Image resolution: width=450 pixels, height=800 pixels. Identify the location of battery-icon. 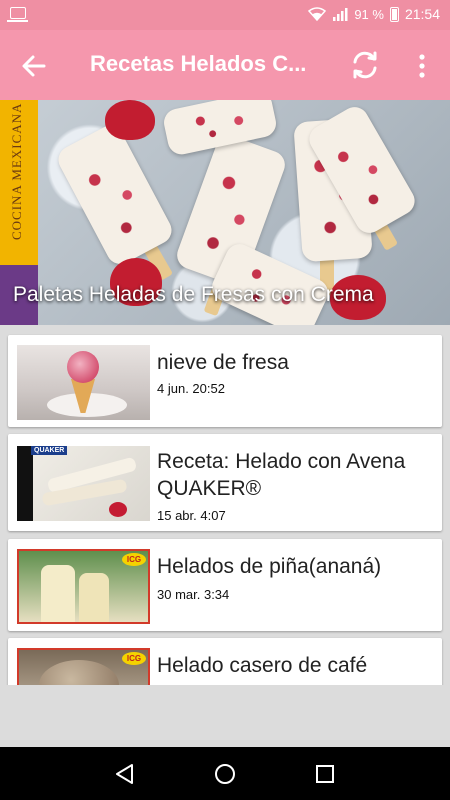
(394, 14).